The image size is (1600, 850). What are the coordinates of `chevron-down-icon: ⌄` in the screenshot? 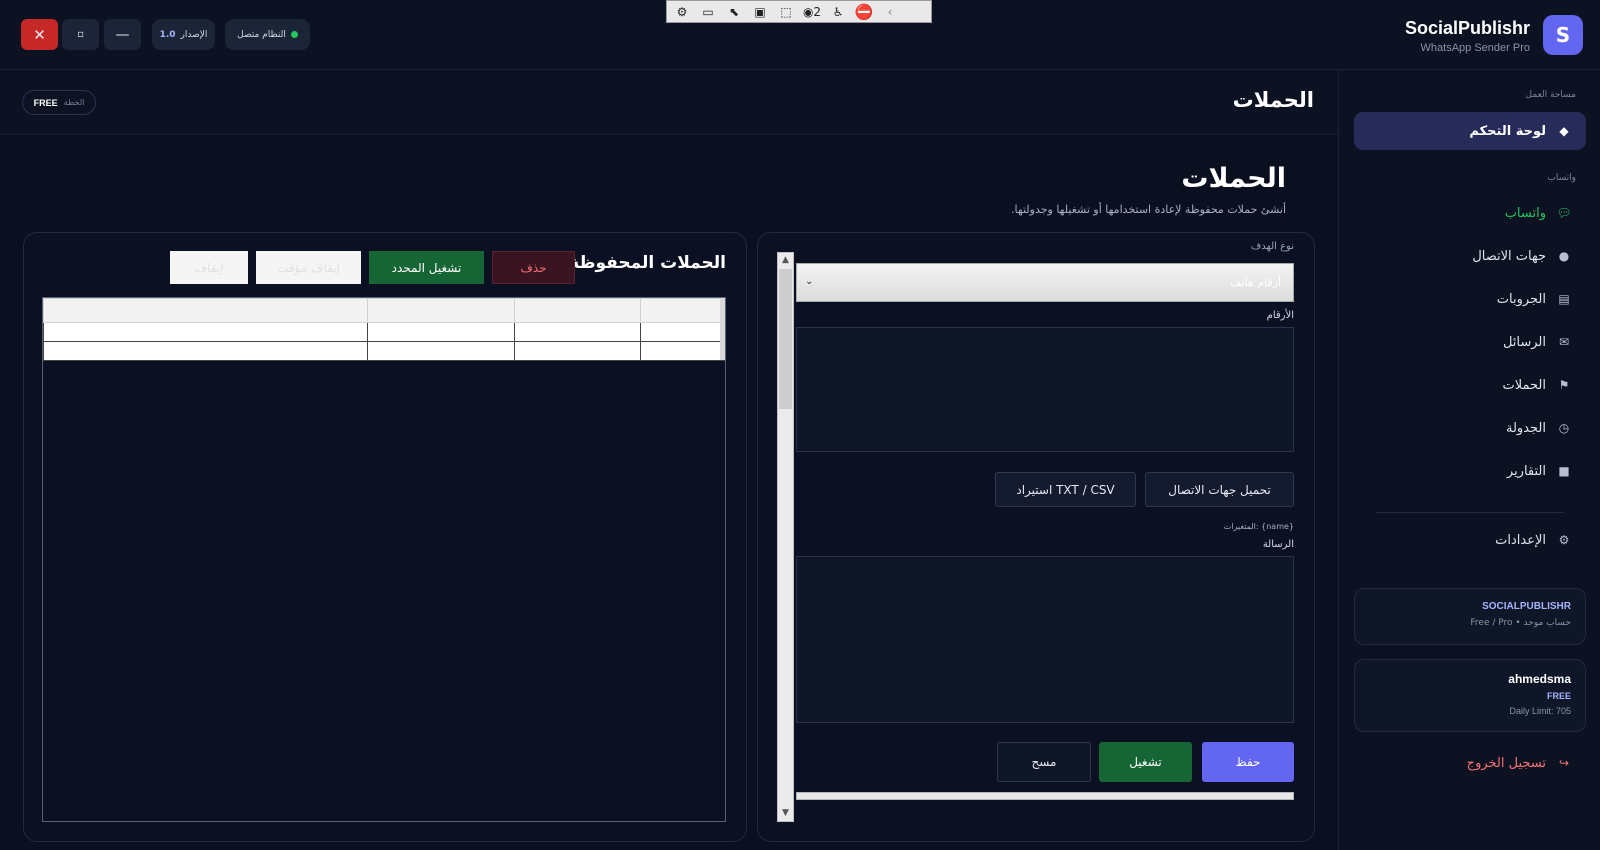 It's located at (809, 281).